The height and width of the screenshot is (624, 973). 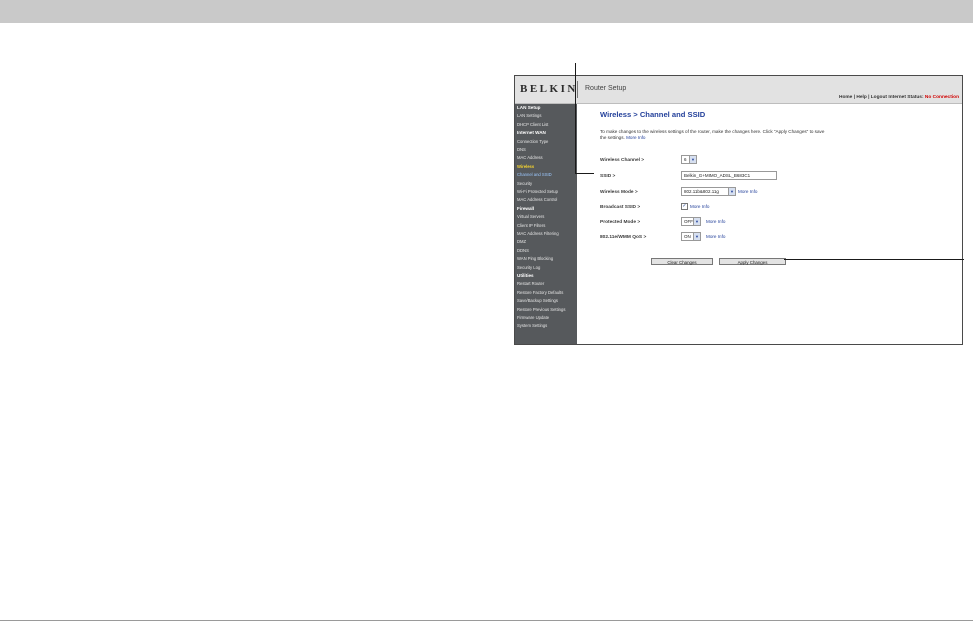 What do you see at coordinates (534, 174) in the screenshot?
I see `sidebar-item-channel-and-ssid: Channel and SSID` at bounding box center [534, 174].